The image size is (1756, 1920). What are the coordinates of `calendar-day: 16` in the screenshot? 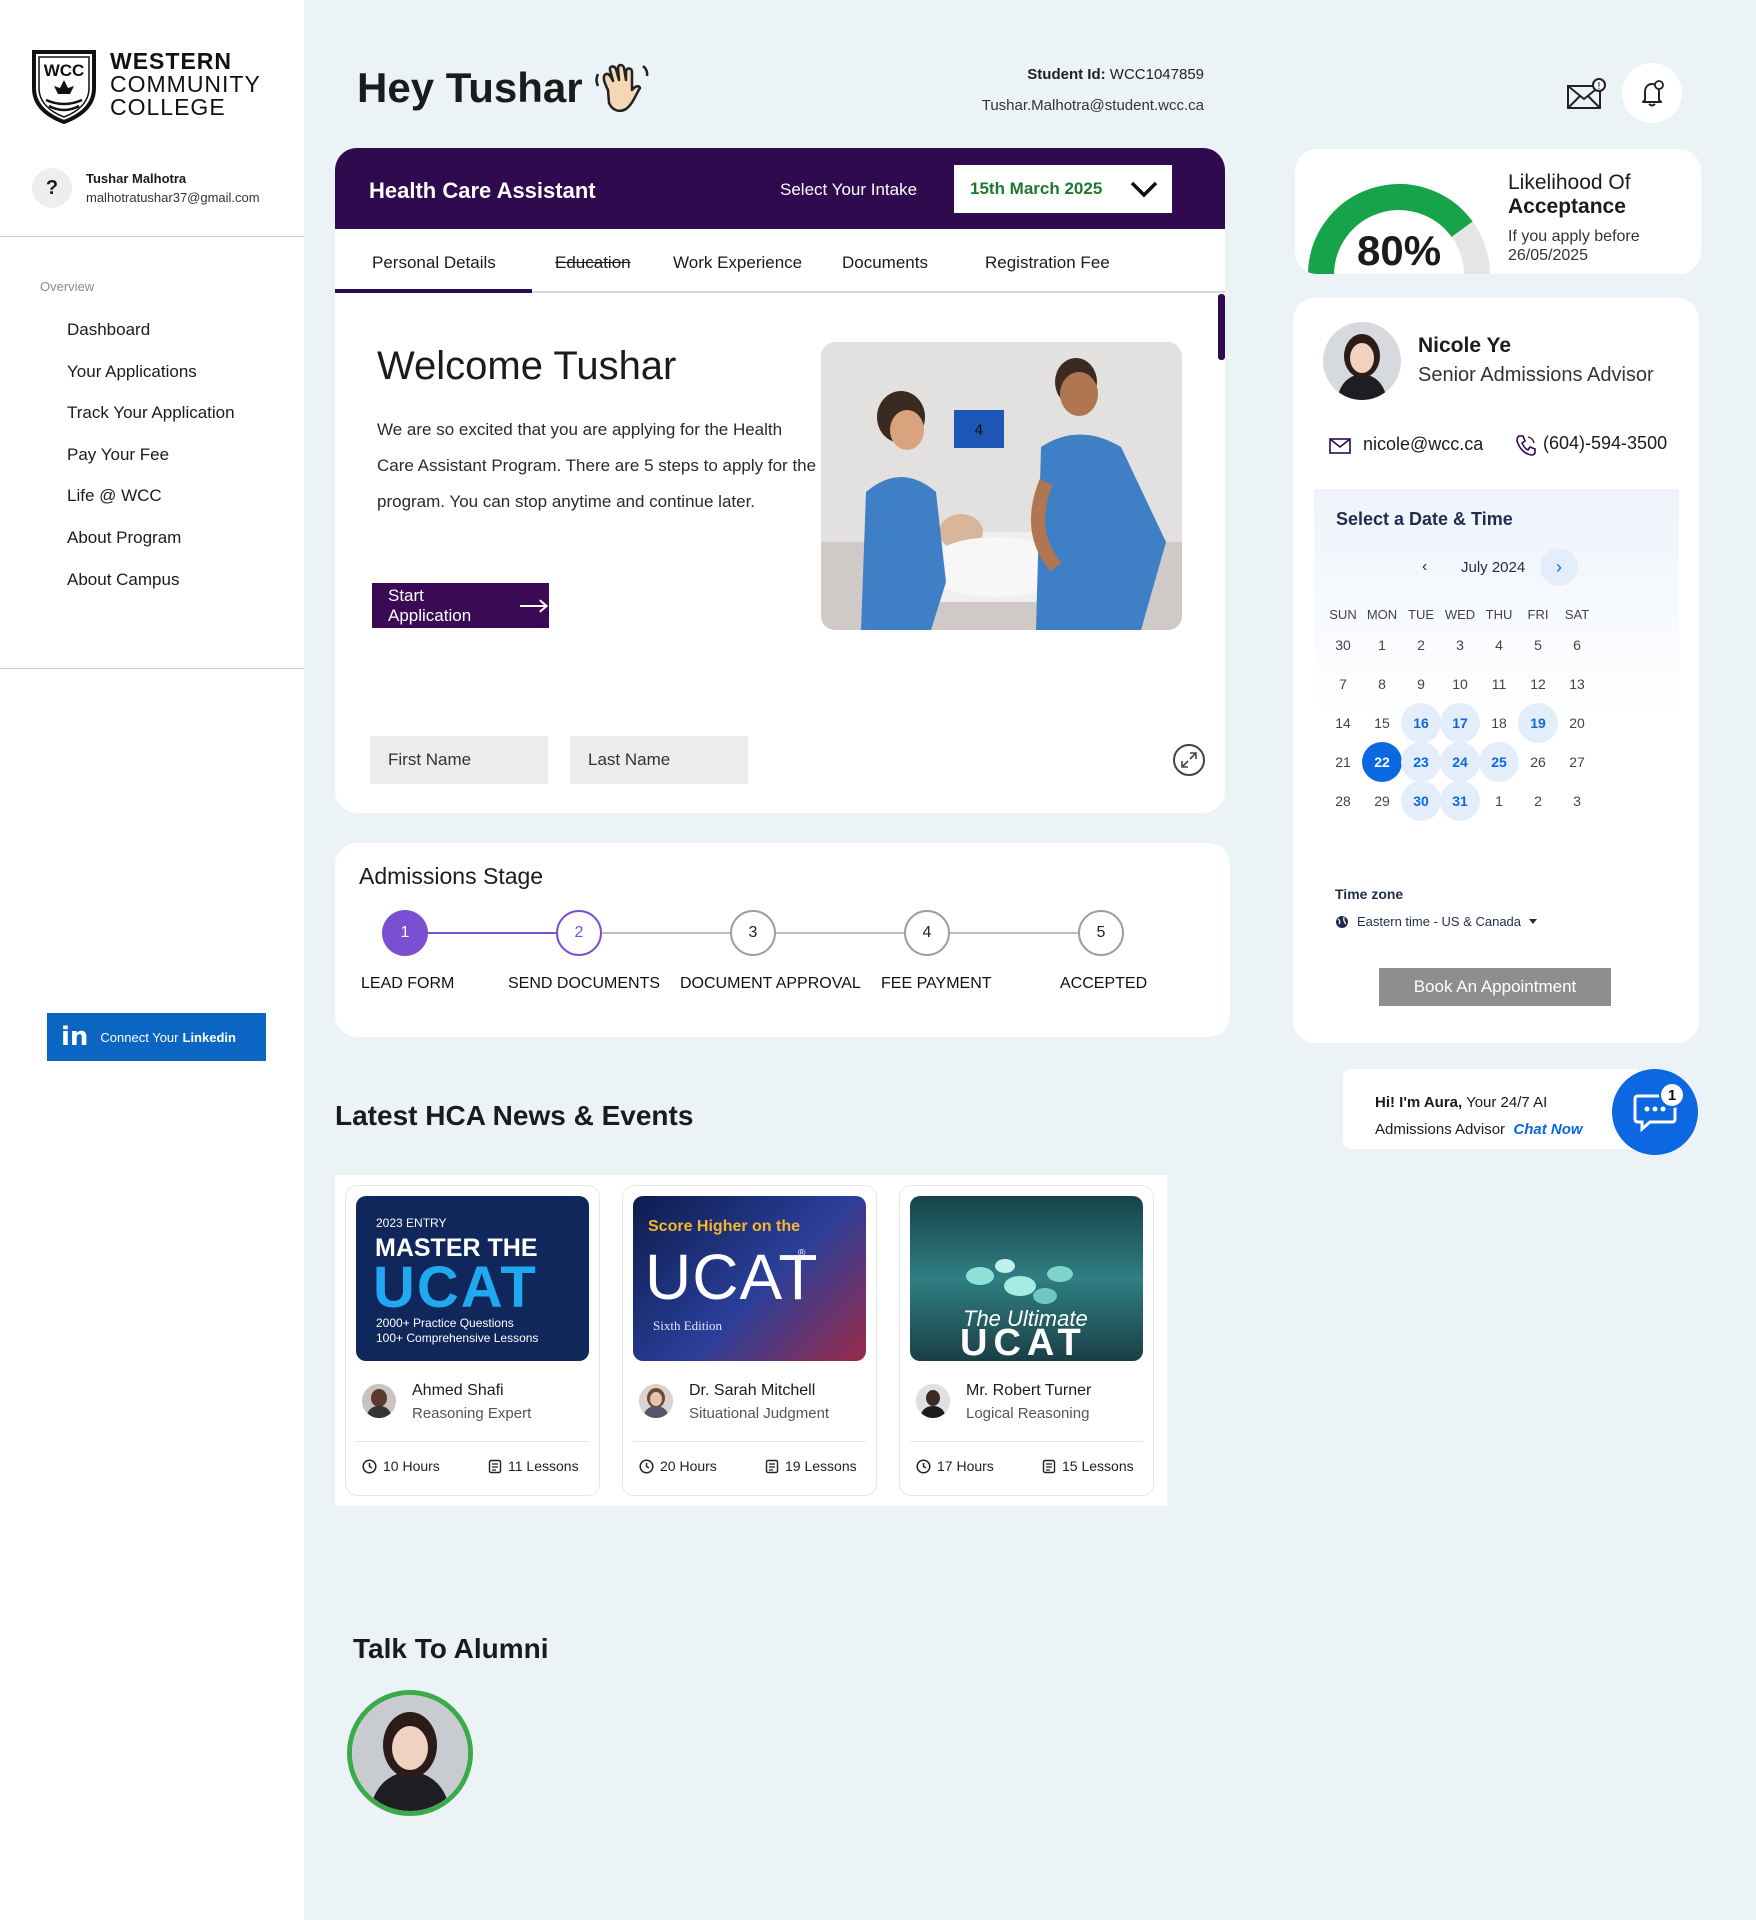 It's located at (1421, 723).